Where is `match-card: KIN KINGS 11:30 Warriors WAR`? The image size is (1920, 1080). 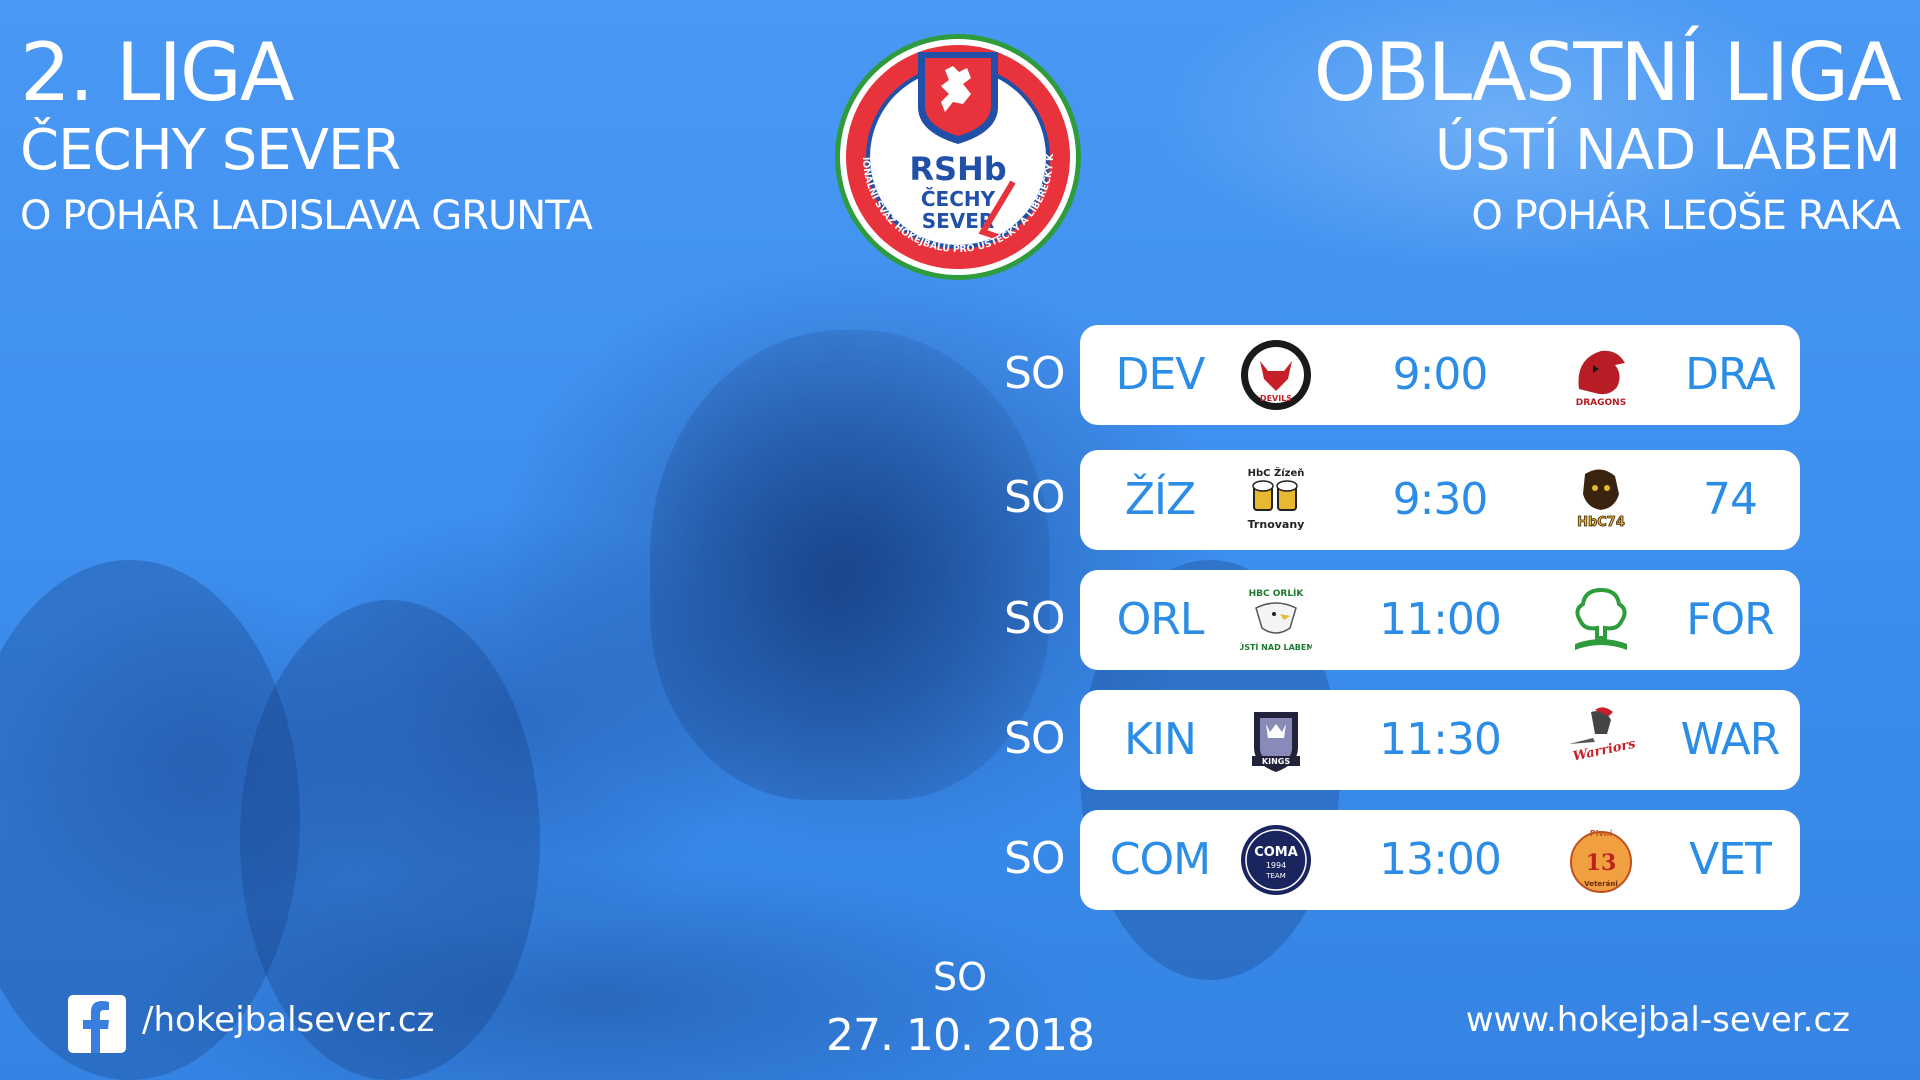
match-card: KIN KINGS 11:30 Warriors WAR is located at coordinates (1440, 740).